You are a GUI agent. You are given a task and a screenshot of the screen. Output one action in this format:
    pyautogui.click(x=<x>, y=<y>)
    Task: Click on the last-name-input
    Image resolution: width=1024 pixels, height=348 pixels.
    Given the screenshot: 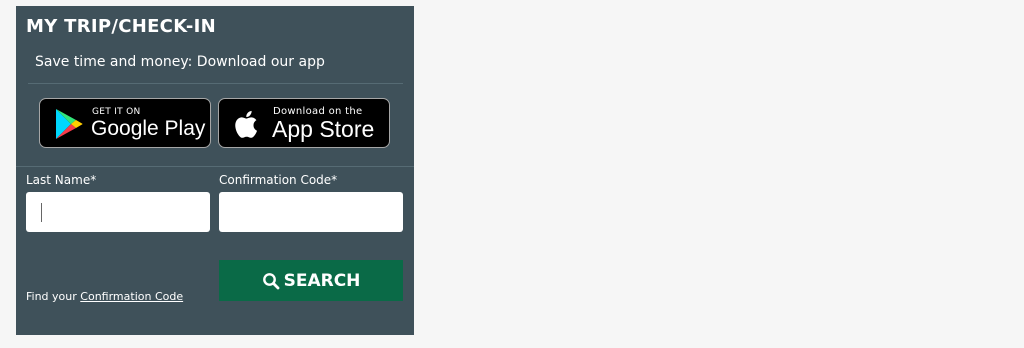 What is the action you would take?
    pyautogui.click(x=118, y=212)
    